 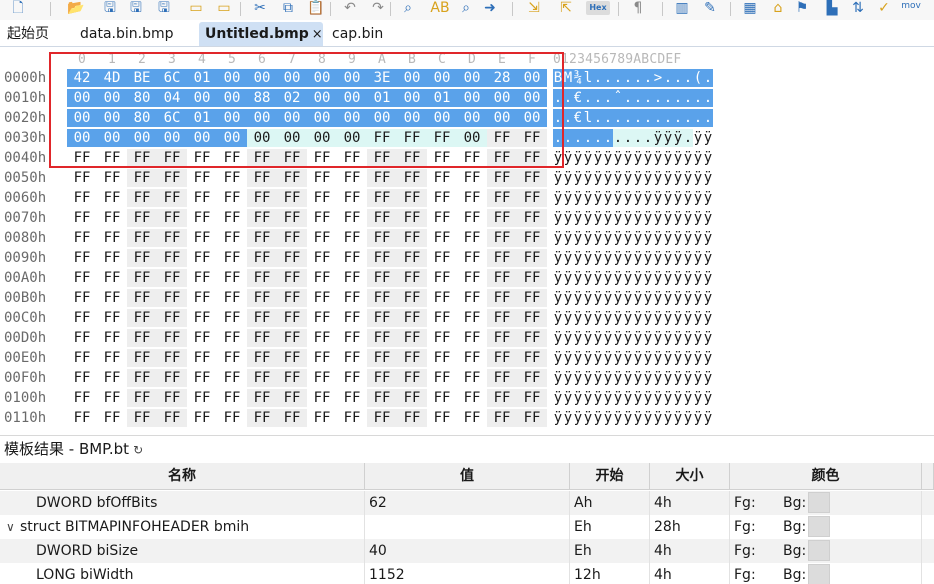 What do you see at coordinates (440, 9) in the screenshot?
I see `replace-icon: AB` at bounding box center [440, 9].